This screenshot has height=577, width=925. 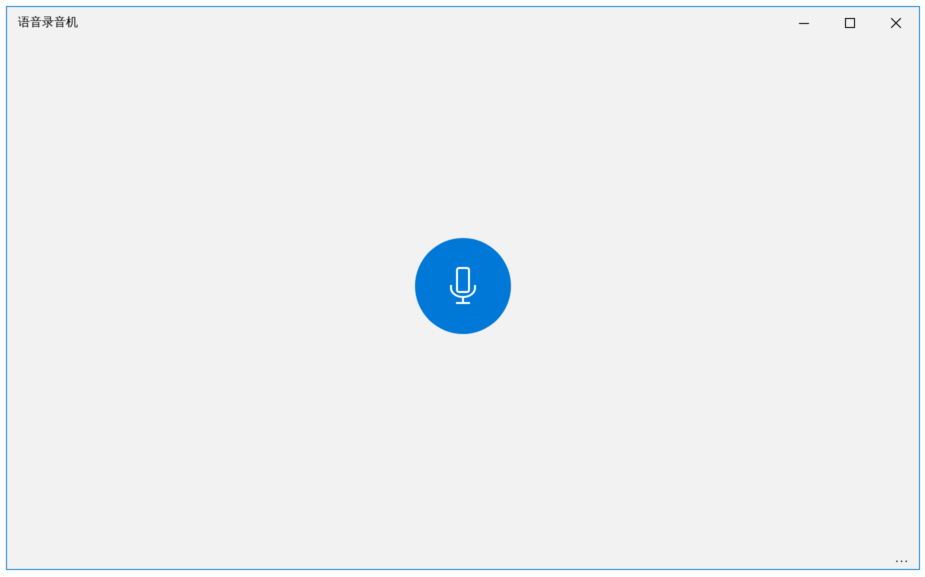 I want to click on microphone-icon, so click(x=463, y=285).